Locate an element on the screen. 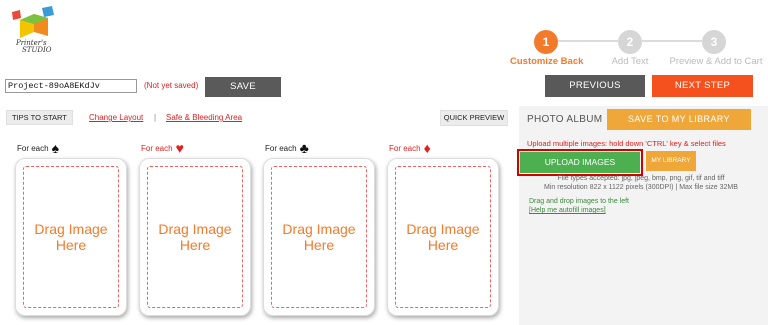  card-title-clubs: For each ♣ is located at coordinates (287, 148).